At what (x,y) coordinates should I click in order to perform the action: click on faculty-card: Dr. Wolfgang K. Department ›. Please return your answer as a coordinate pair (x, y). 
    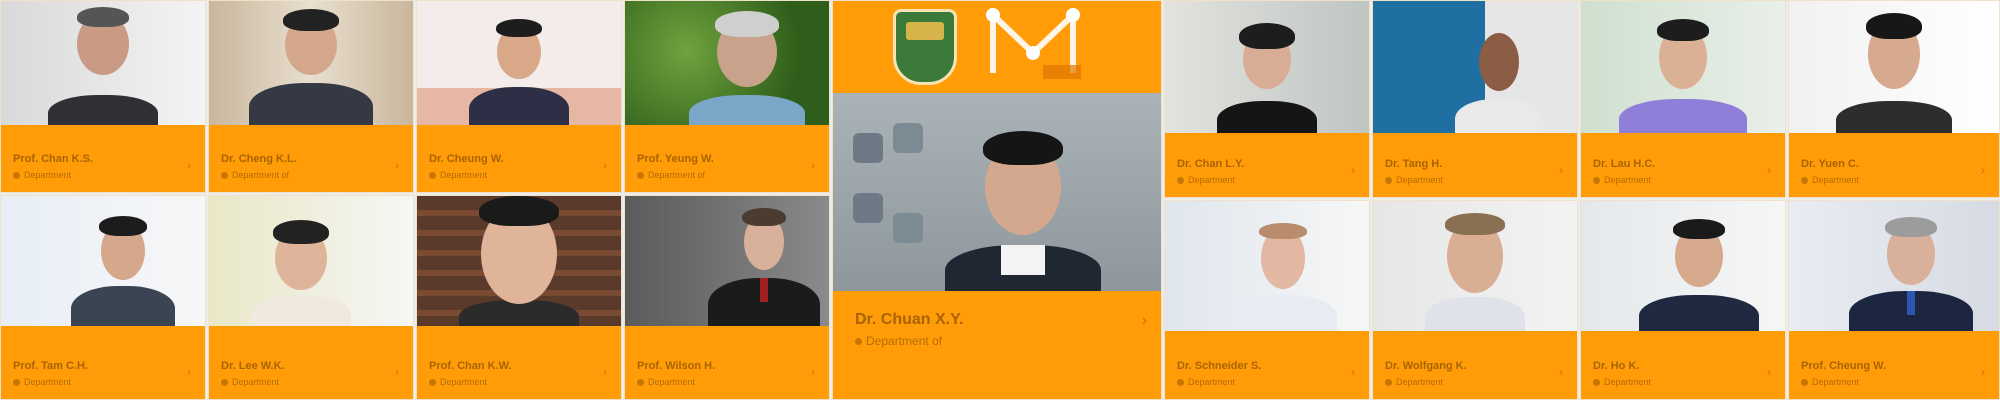
    Looking at the image, I should click on (1475, 300).